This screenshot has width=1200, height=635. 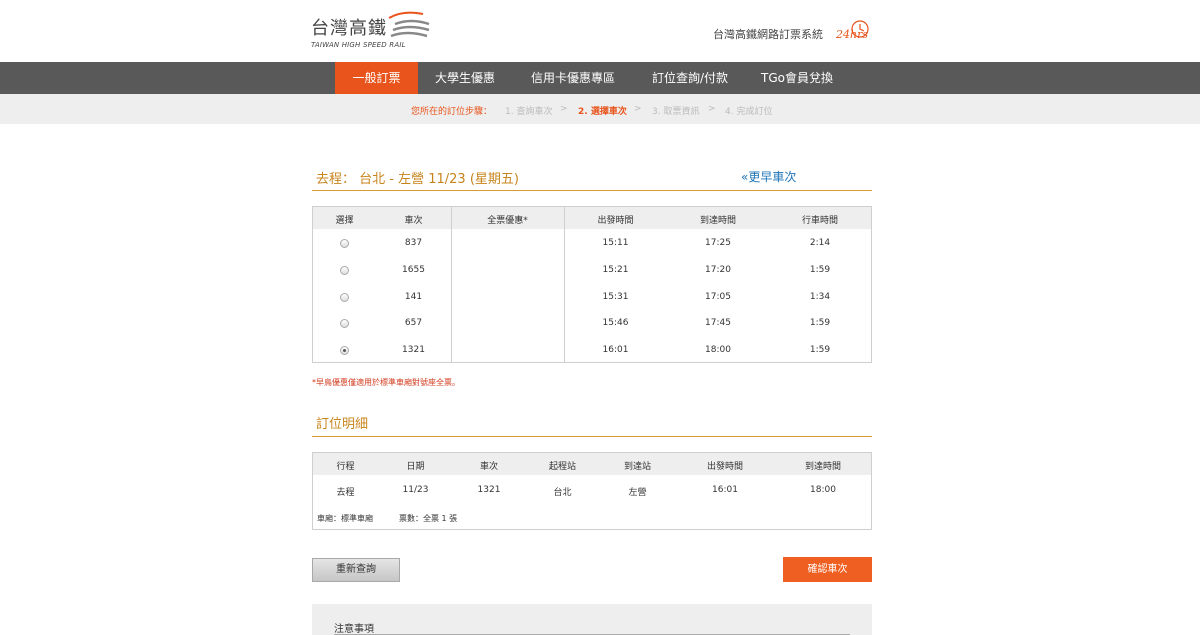 What do you see at coordinates (592, 190) in the screenshot?
I see `outbound-divider` at bounding box center [592, 190].